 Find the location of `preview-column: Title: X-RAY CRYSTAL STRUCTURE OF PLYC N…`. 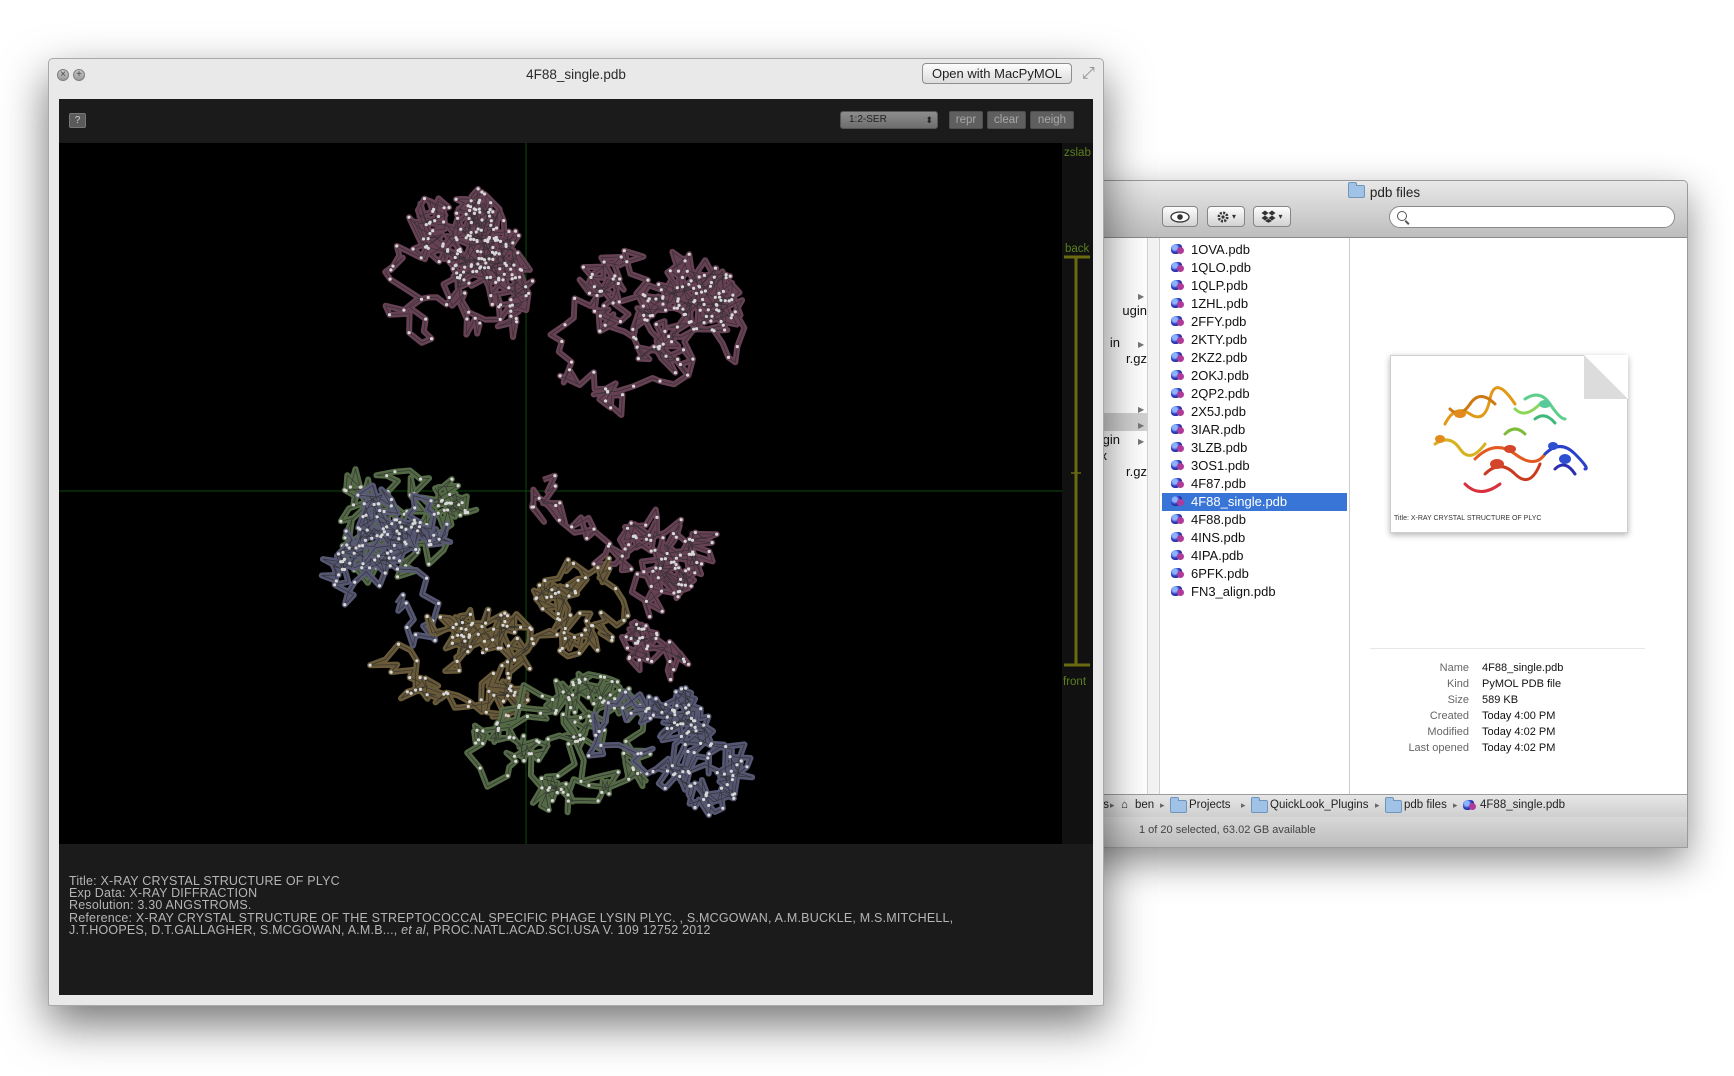

preview-column: Title: X-RAY CRYSTAL STRUCTURE OF PLYC N… is located at coordinates (1518, 516).